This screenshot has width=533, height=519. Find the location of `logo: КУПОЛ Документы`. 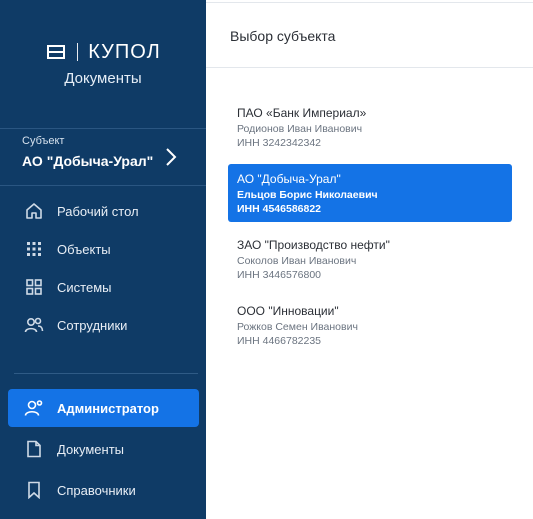

logo: КУПОЛ Документы is located at coordinates (103, 63).